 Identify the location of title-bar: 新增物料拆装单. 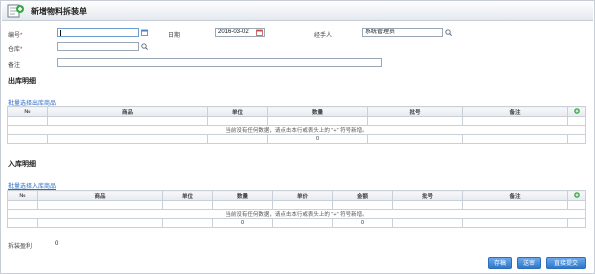
(297, 11).